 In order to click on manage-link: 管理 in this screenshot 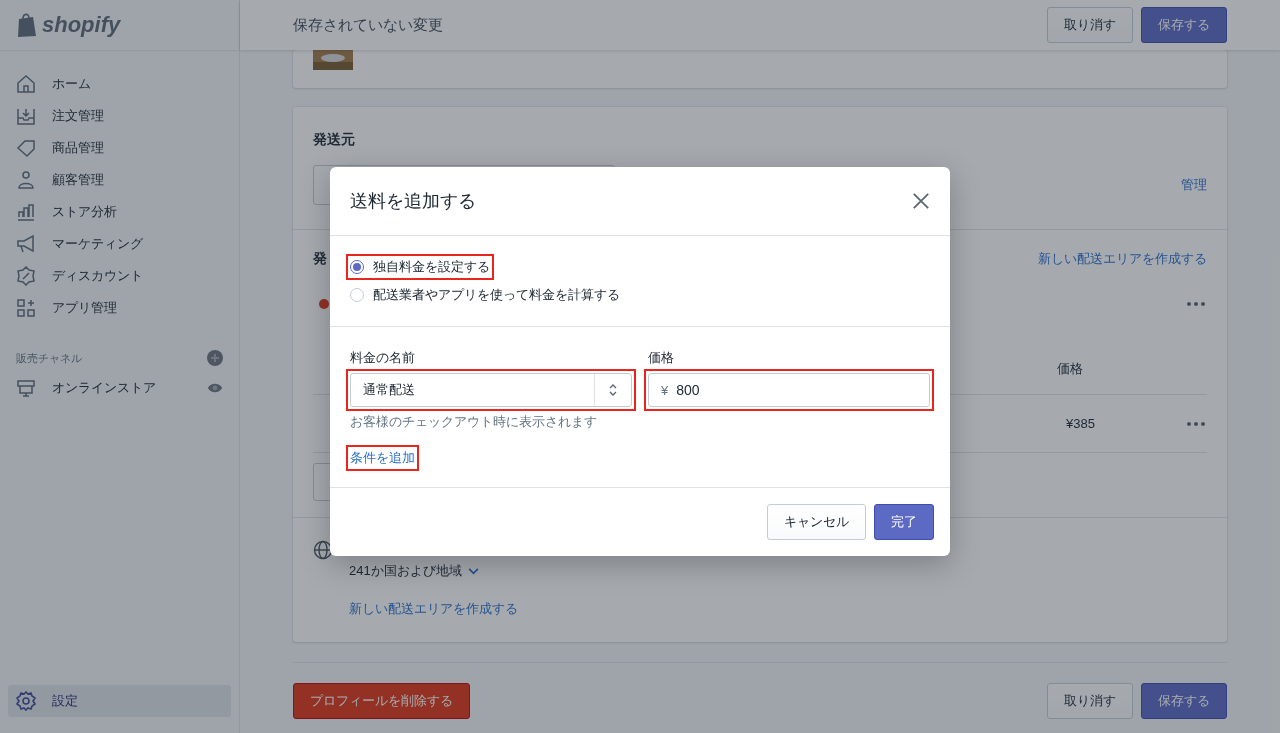, I will do `click(1194, 185)`.